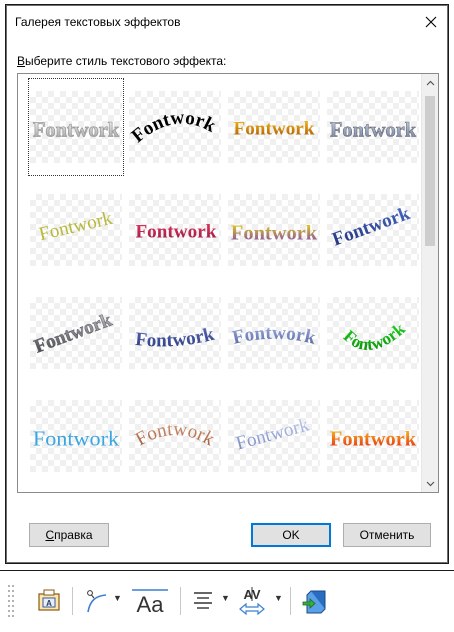 The height and width of the screenshot is (632, 454). I want to click on fontwork-style-silver-3d: Fontwork, so click(373, 127).